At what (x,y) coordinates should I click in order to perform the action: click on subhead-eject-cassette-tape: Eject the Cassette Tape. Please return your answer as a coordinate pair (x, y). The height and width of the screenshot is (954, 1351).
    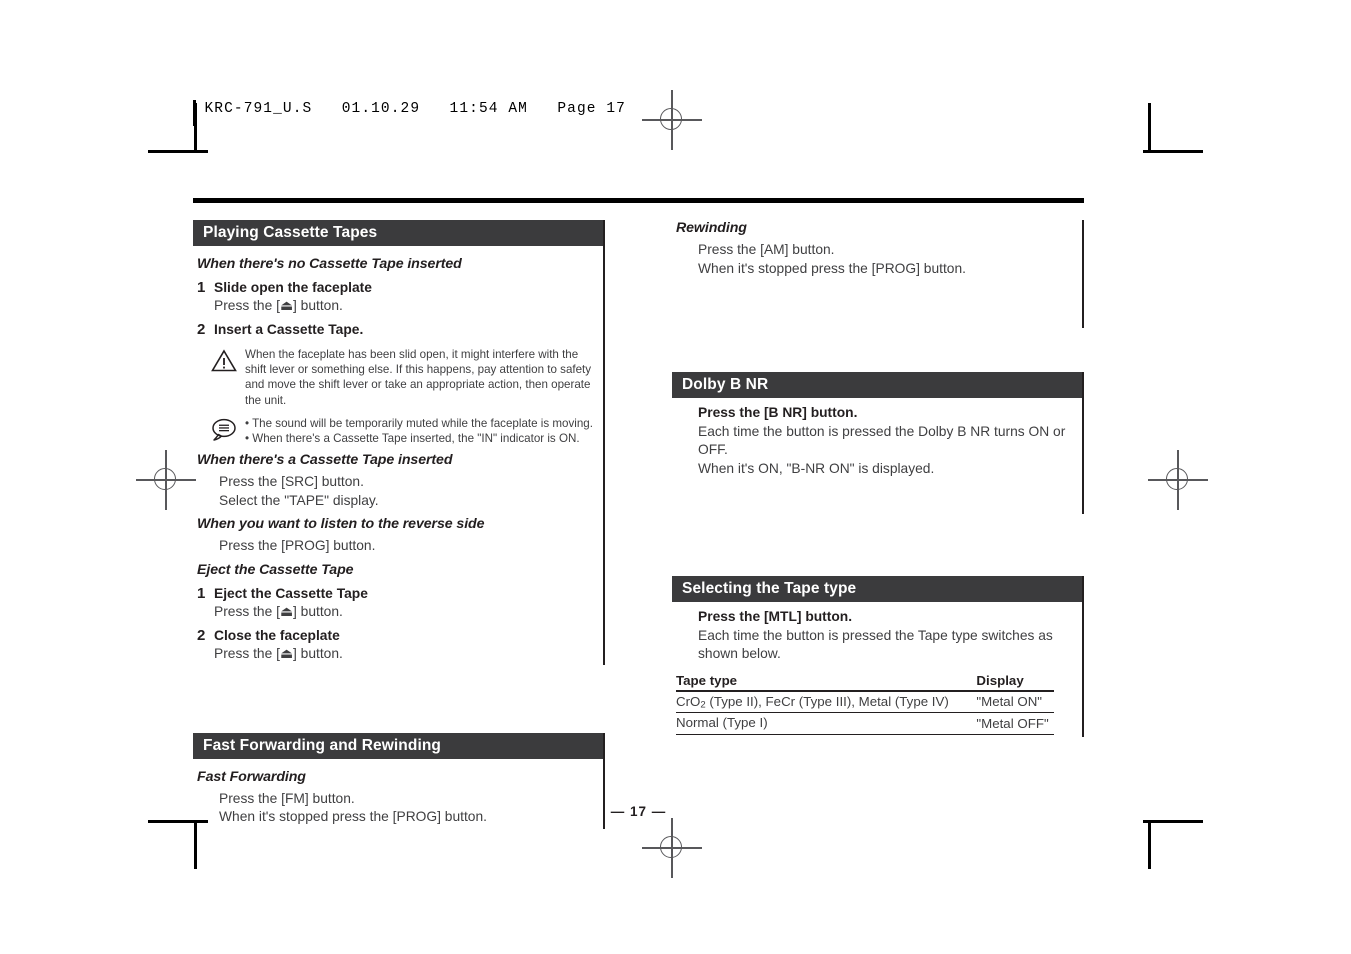
    Looking at the image, I should click on (275, 569).